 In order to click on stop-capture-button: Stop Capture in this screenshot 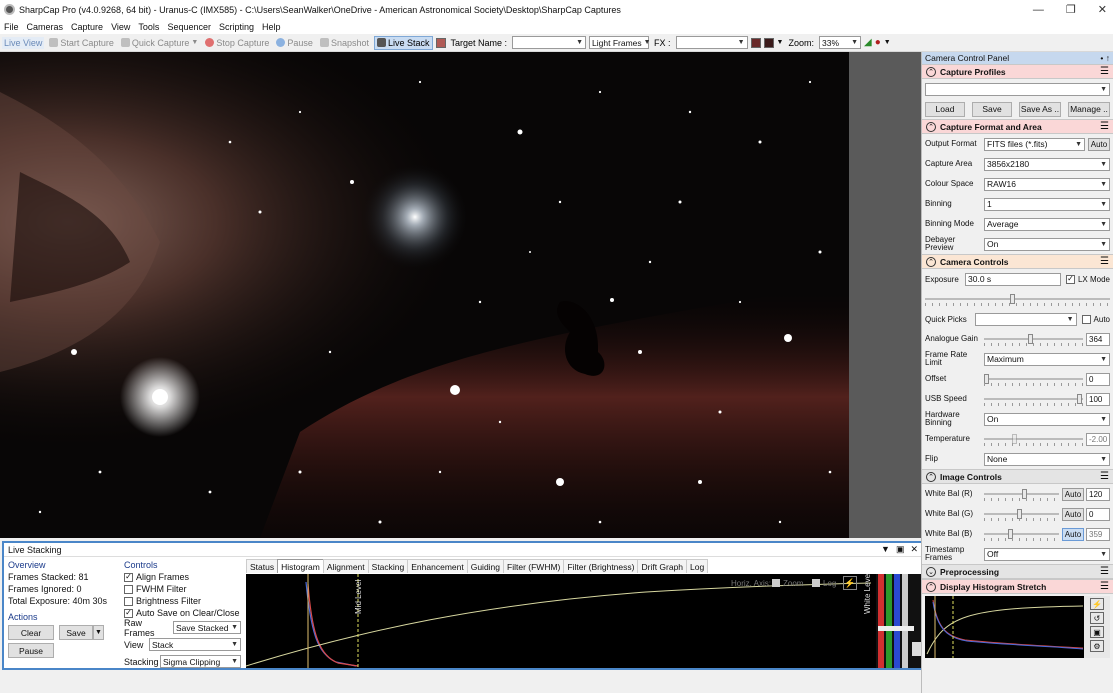, I will do `click(237, 43)`.